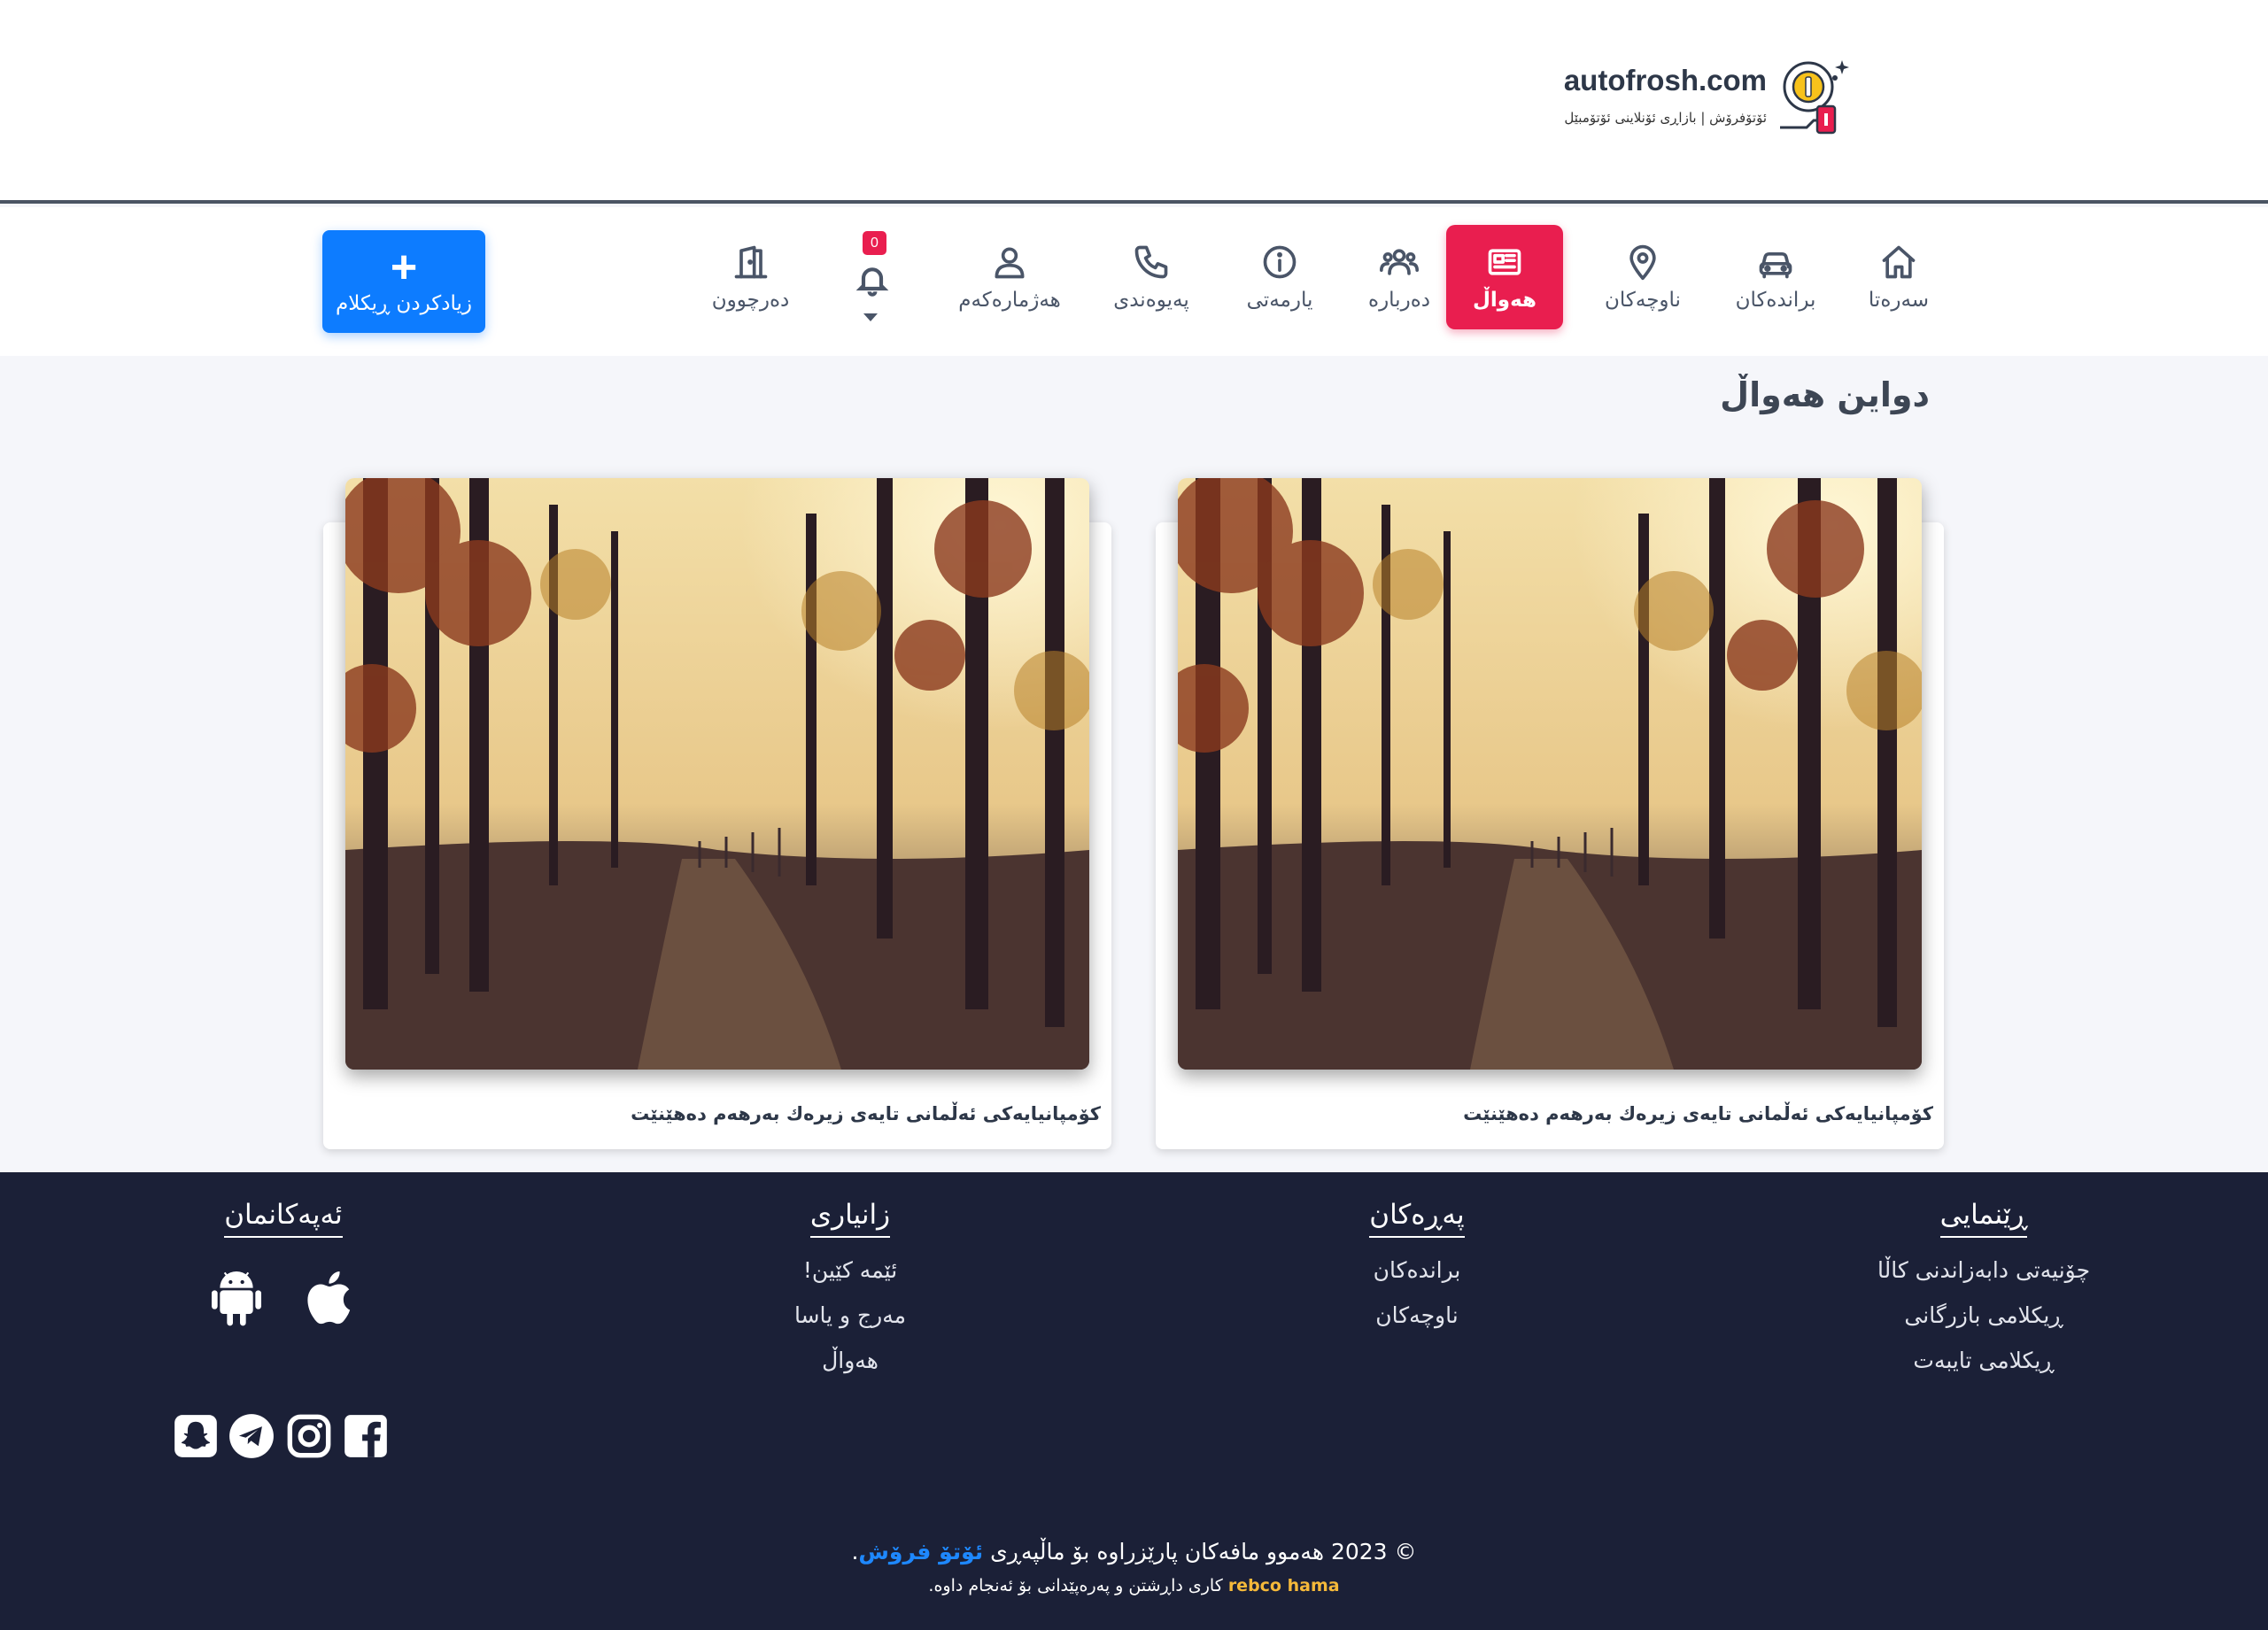 The image size is (2268, 1630). Describe the element at coordinates (309, 1436) in the screenshot. I see `instagram-icon` at that location.